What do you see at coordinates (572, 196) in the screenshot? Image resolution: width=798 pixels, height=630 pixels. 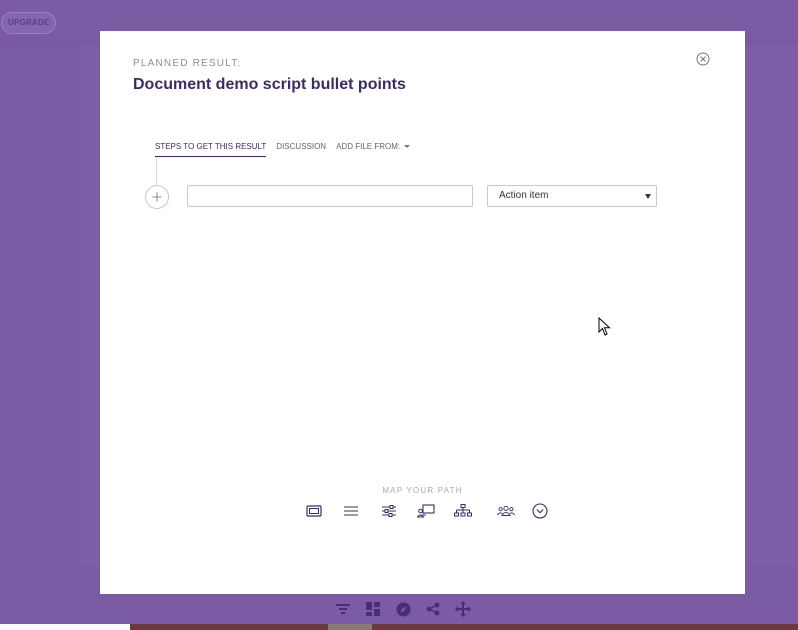 I see `step-type-select: Action item` at bounding box center [572, 196].